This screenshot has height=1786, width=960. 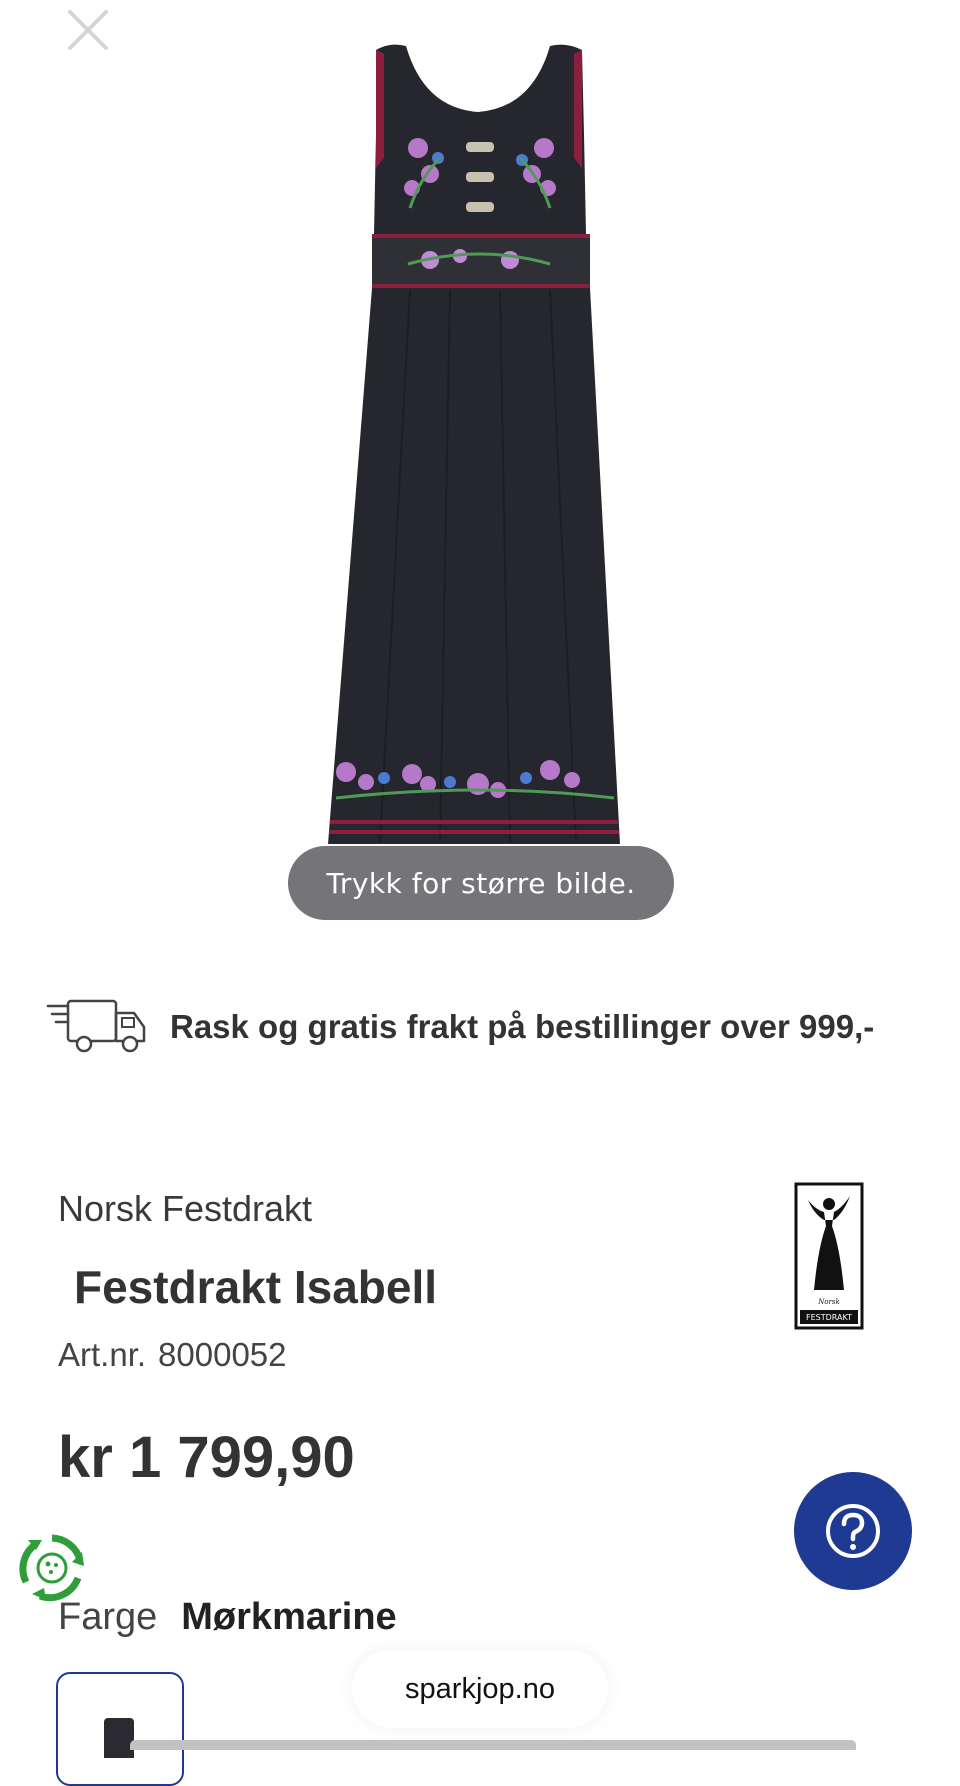 I want to click on article-number-value: 8000052, so click(x=222, y=1354).